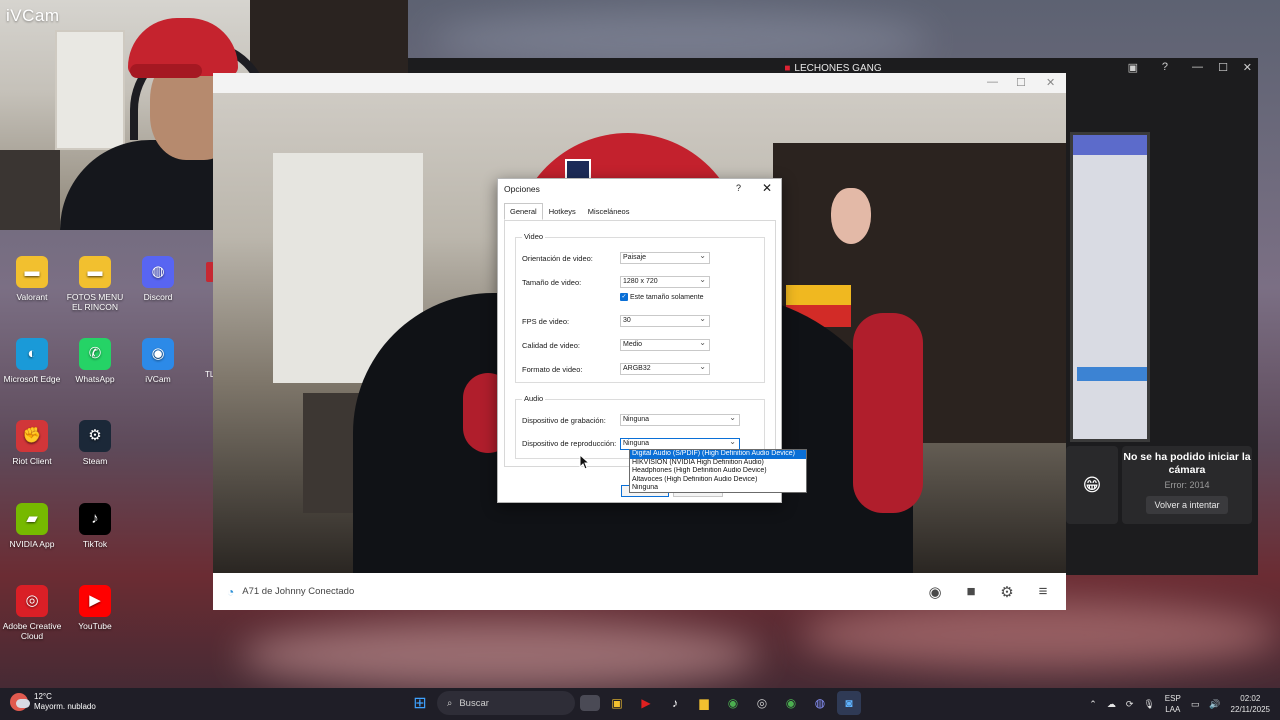 The image size is (1280, 720). I want to click on desktop-icon-label: Discord, so click(158, 297).